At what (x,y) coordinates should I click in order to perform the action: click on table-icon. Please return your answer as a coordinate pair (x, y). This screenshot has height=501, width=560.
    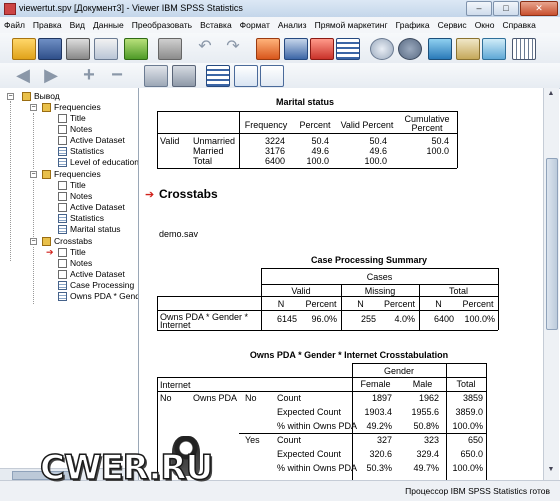
    Looking at the image, I should click on (62, 297).